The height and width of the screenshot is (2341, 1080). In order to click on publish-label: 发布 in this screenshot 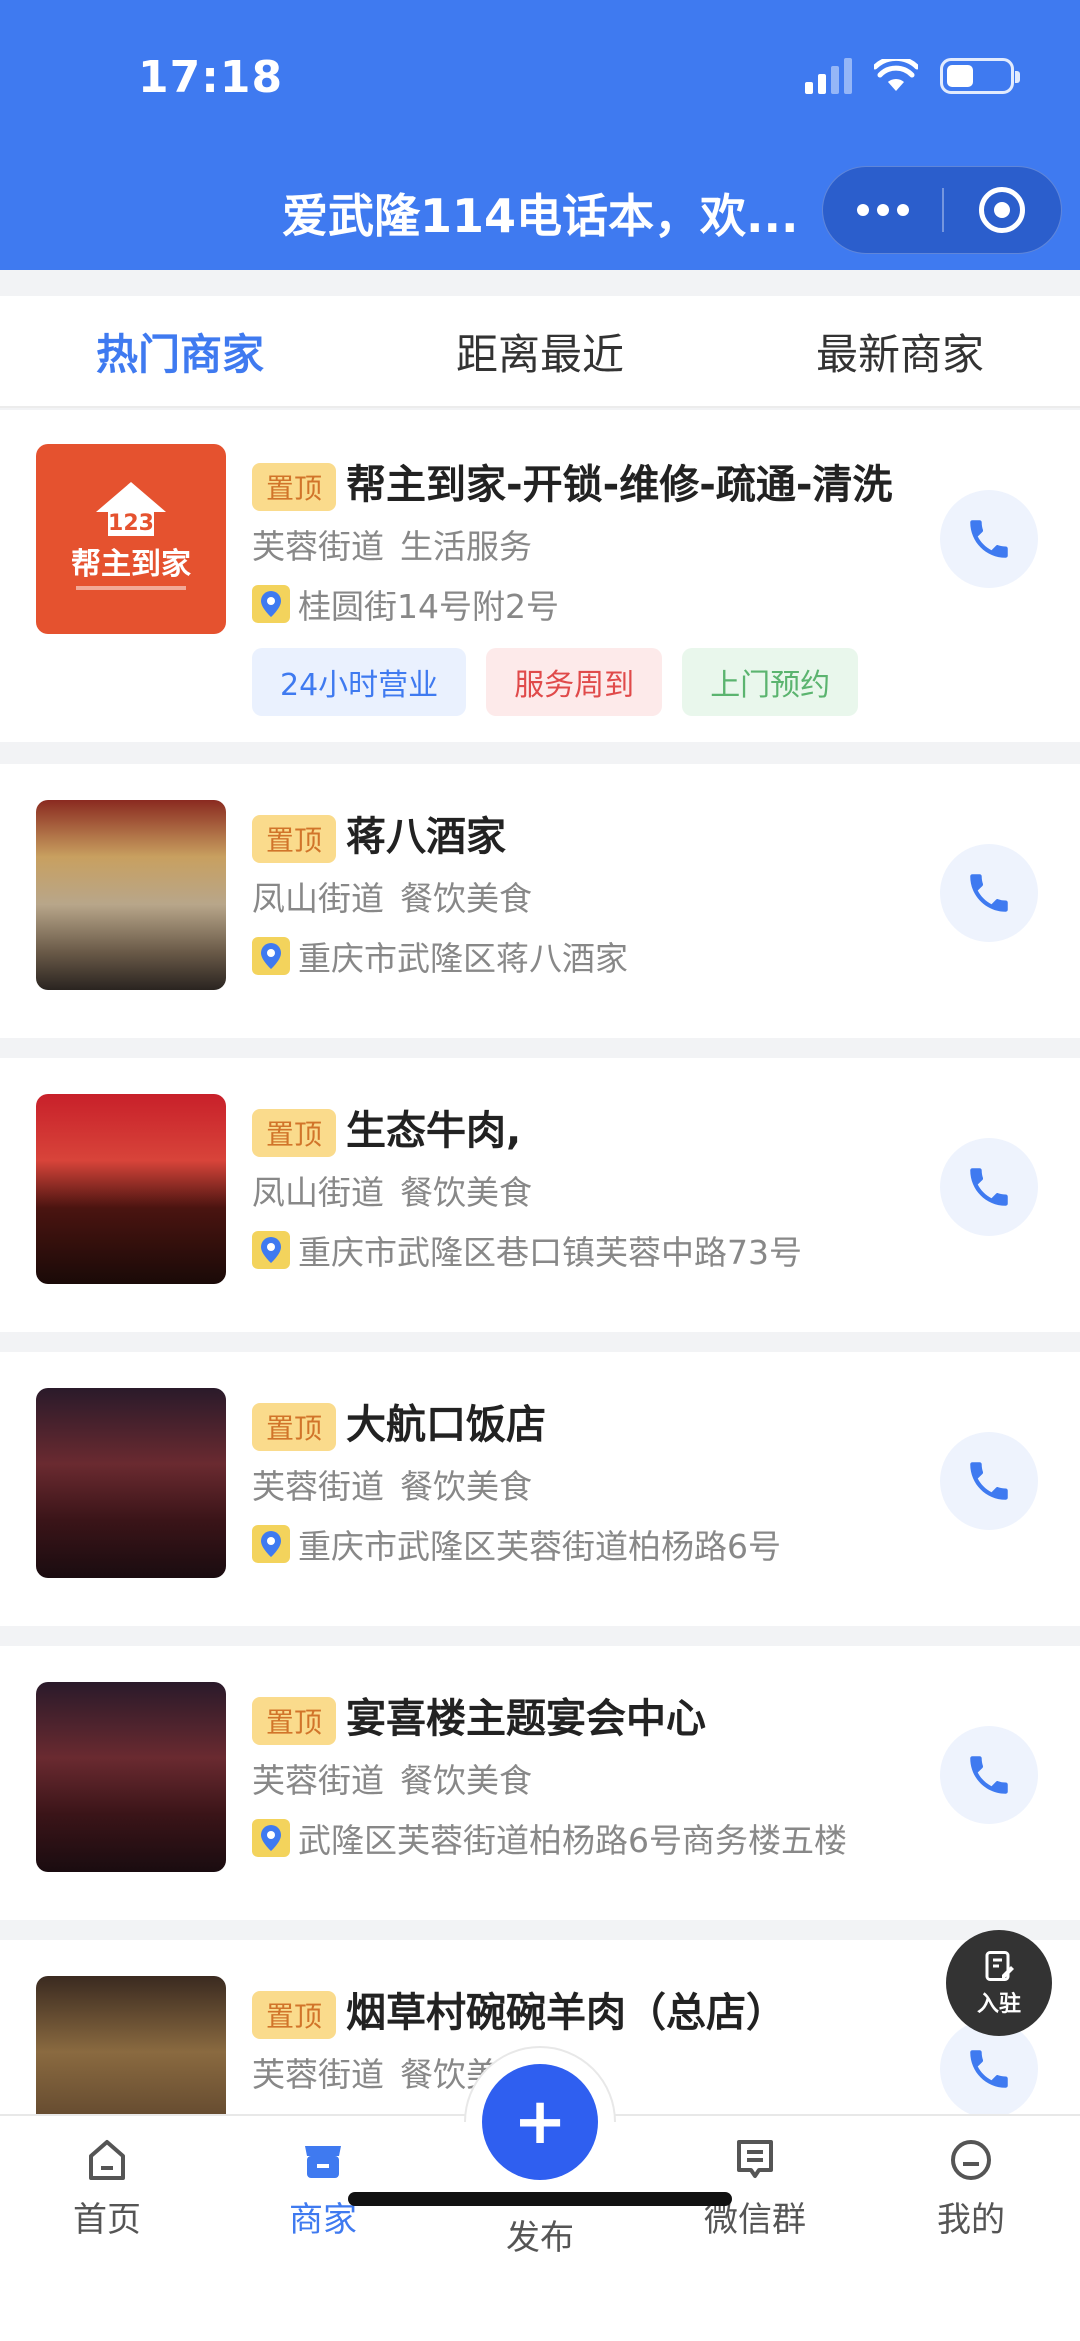, I will do `click(540, 2238)`.